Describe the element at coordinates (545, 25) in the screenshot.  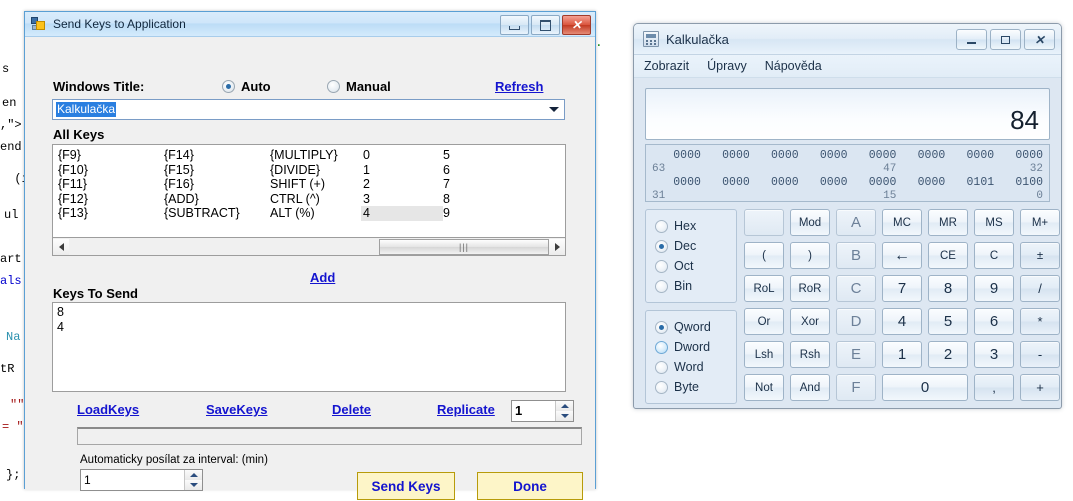
I see `maximize-button` at that location.